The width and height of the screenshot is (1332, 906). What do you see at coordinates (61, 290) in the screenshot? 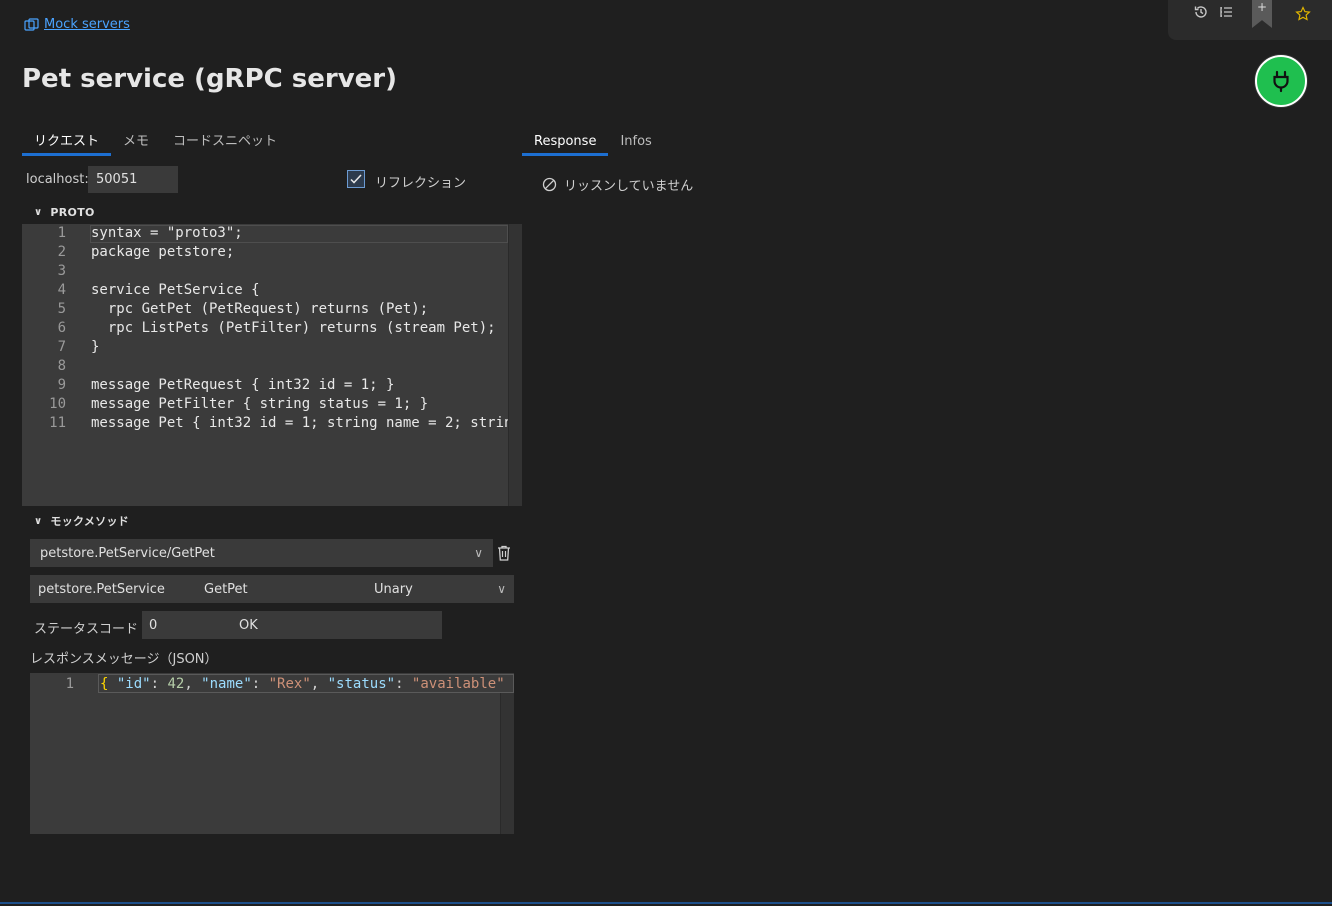
I see `proto-line-number: 4` at bounding box center [61, 290].